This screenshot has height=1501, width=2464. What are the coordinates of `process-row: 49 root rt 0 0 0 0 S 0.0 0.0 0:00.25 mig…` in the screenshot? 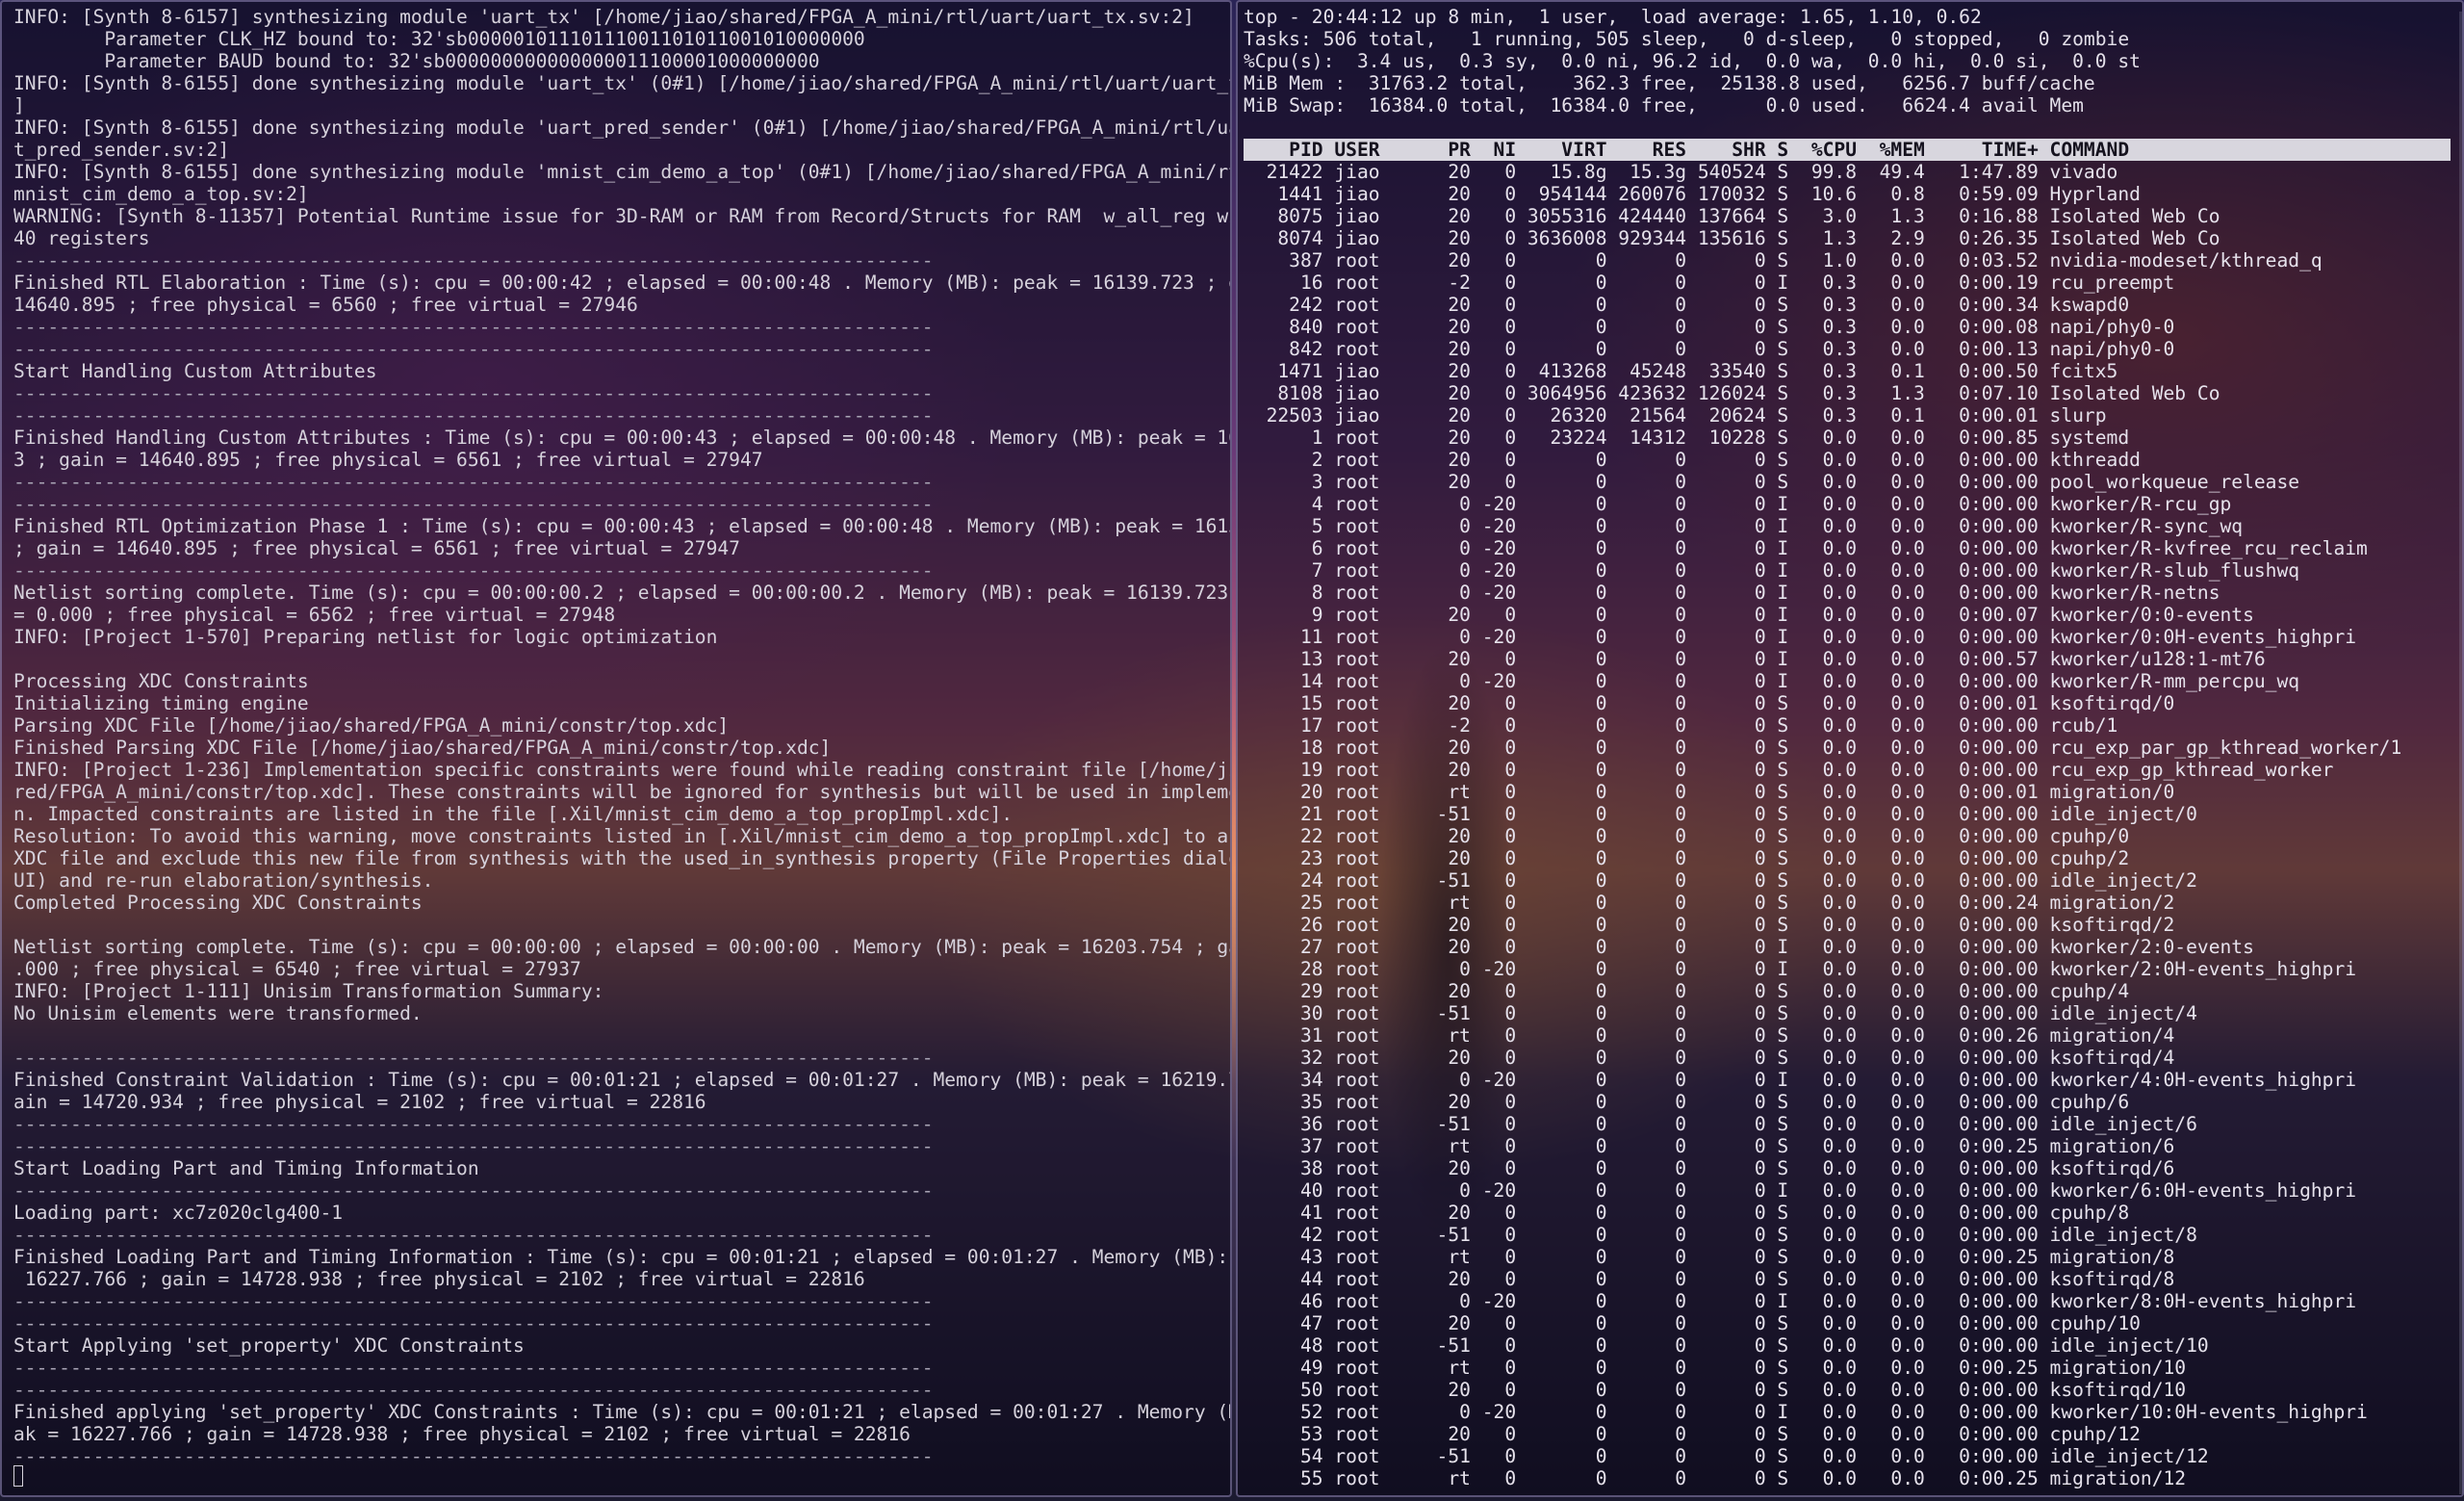 It's located at (1715, 1368).